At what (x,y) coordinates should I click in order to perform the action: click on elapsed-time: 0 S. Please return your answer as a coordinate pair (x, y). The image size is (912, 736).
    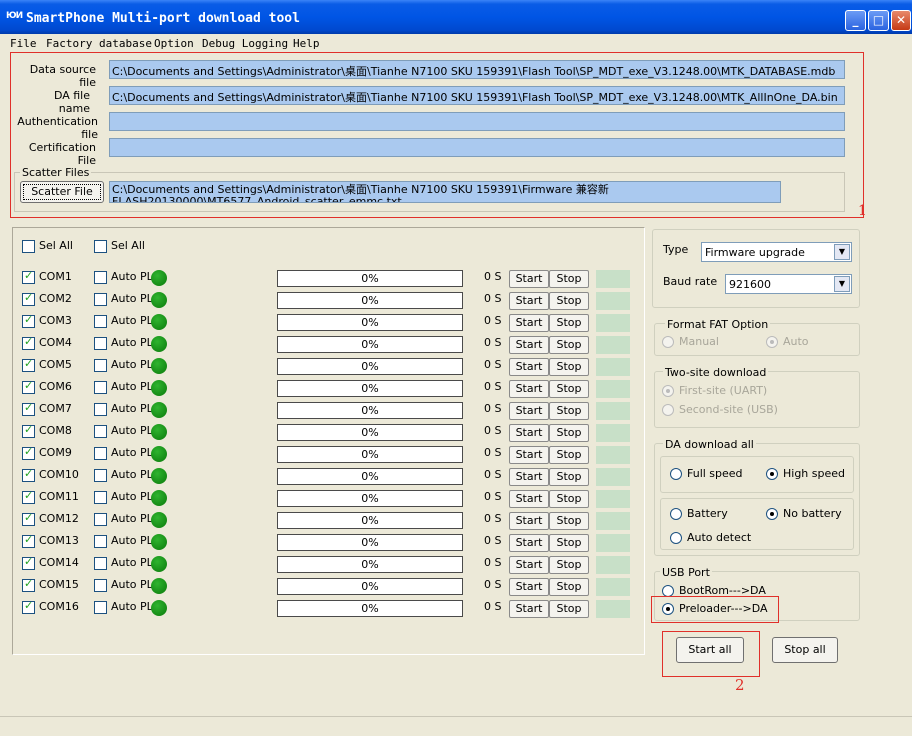
    Looking at the image, I should click on (493, 584).